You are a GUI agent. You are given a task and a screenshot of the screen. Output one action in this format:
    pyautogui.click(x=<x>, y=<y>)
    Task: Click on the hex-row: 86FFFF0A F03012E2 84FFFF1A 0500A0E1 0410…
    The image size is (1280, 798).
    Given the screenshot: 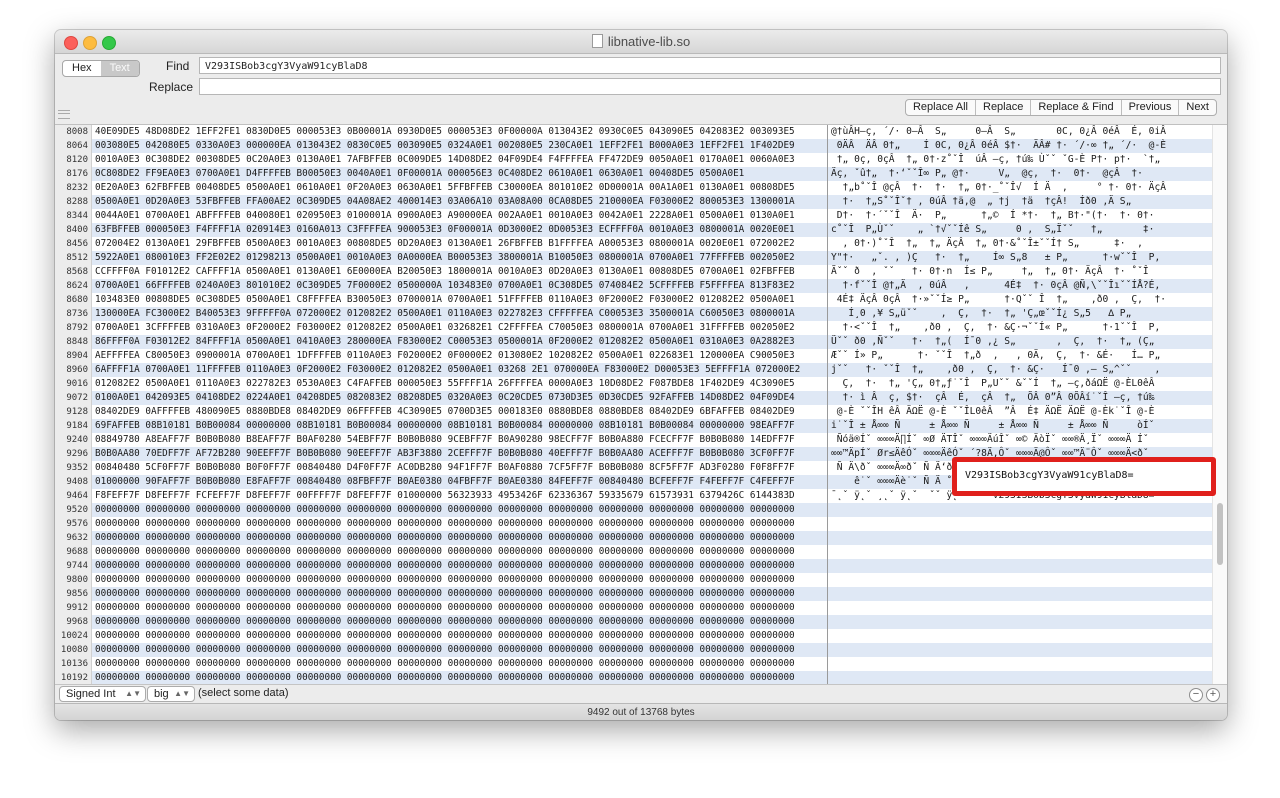 What is the action you would take?
    pyautogui.click(x=459, y=342)
    